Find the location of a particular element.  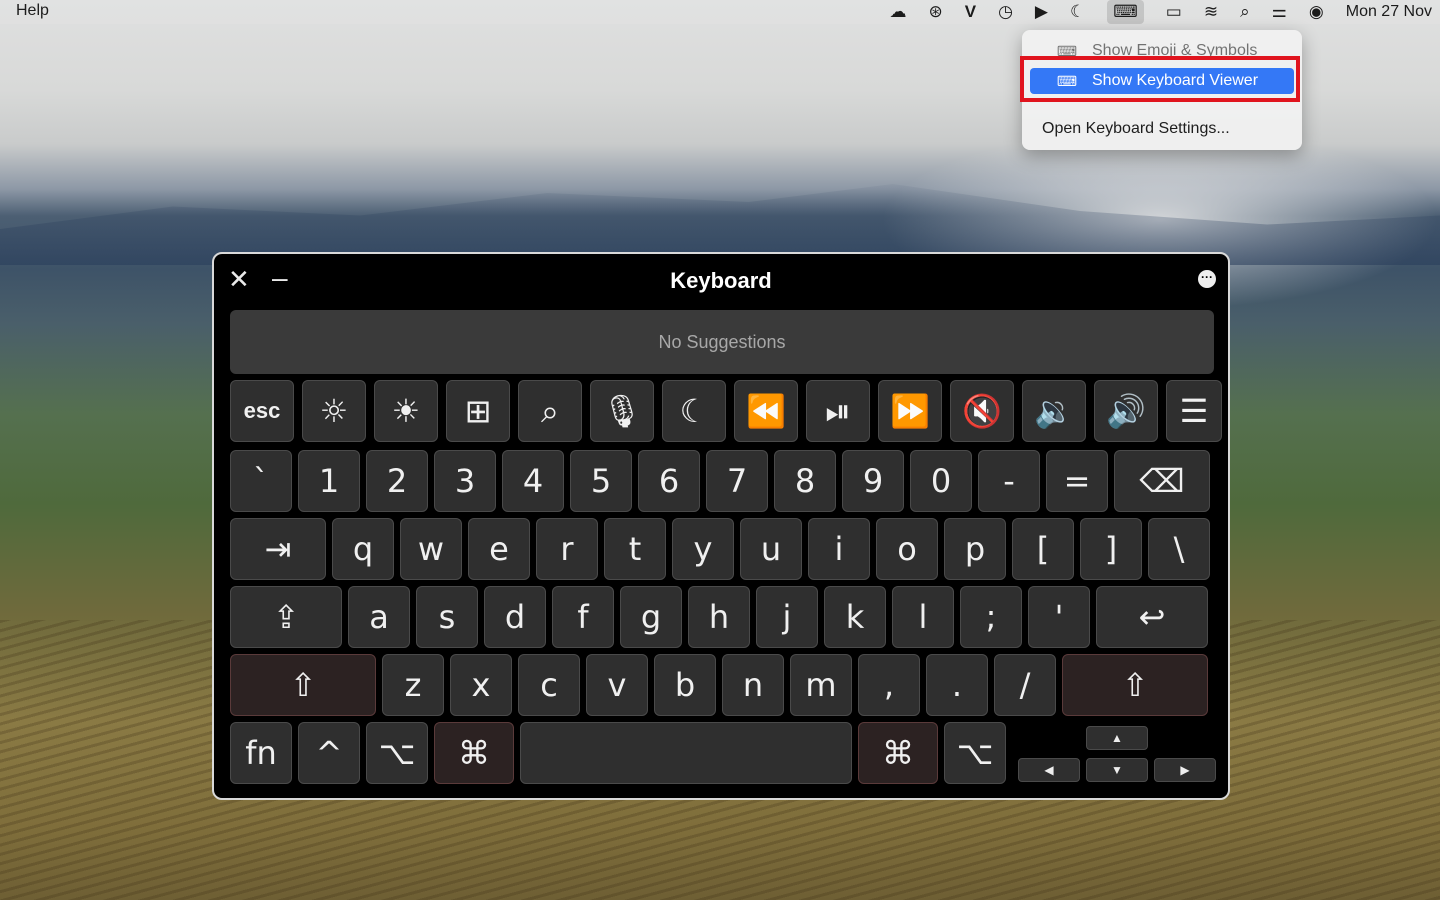

key-a-3: d is located at coordinates (515, 617).